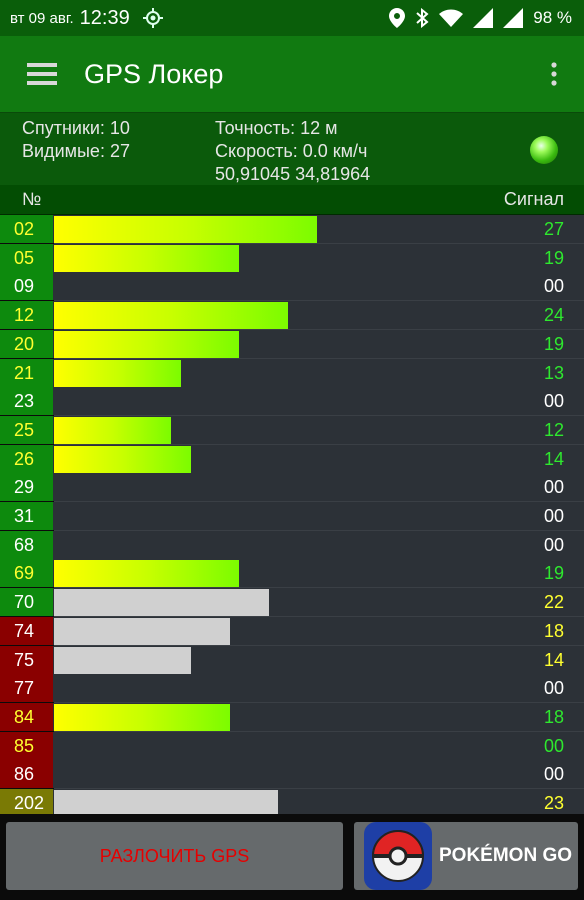  Describe the element at coordinates (26, 602) in the screenshot. I see `satellite-number: 70` at that location.